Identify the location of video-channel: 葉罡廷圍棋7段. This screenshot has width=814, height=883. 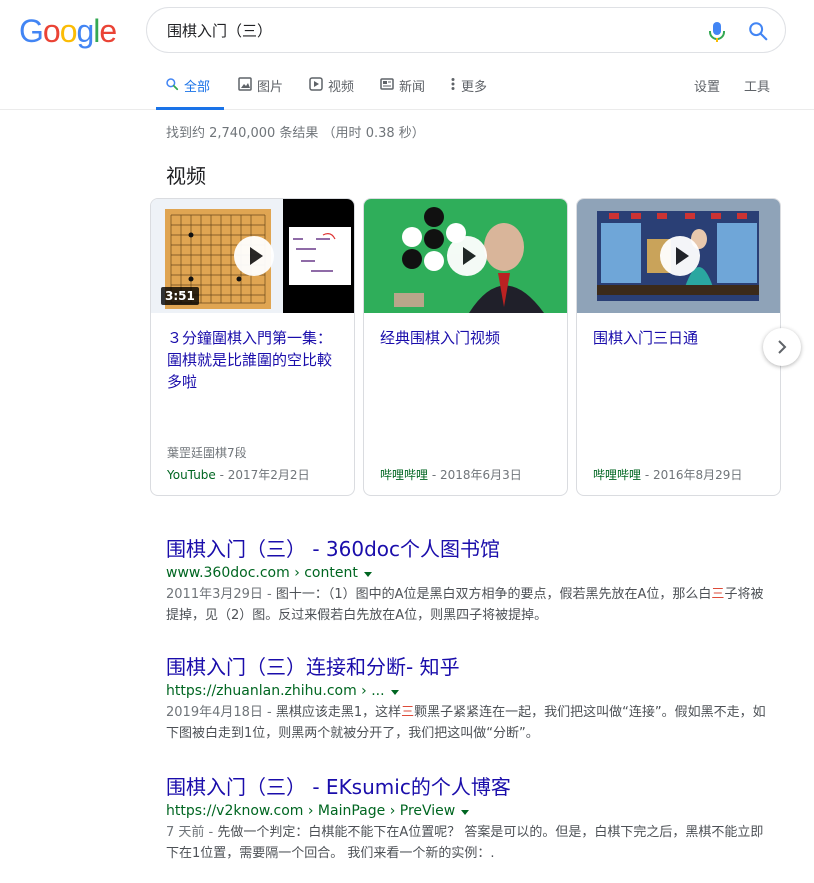
(207, 453).